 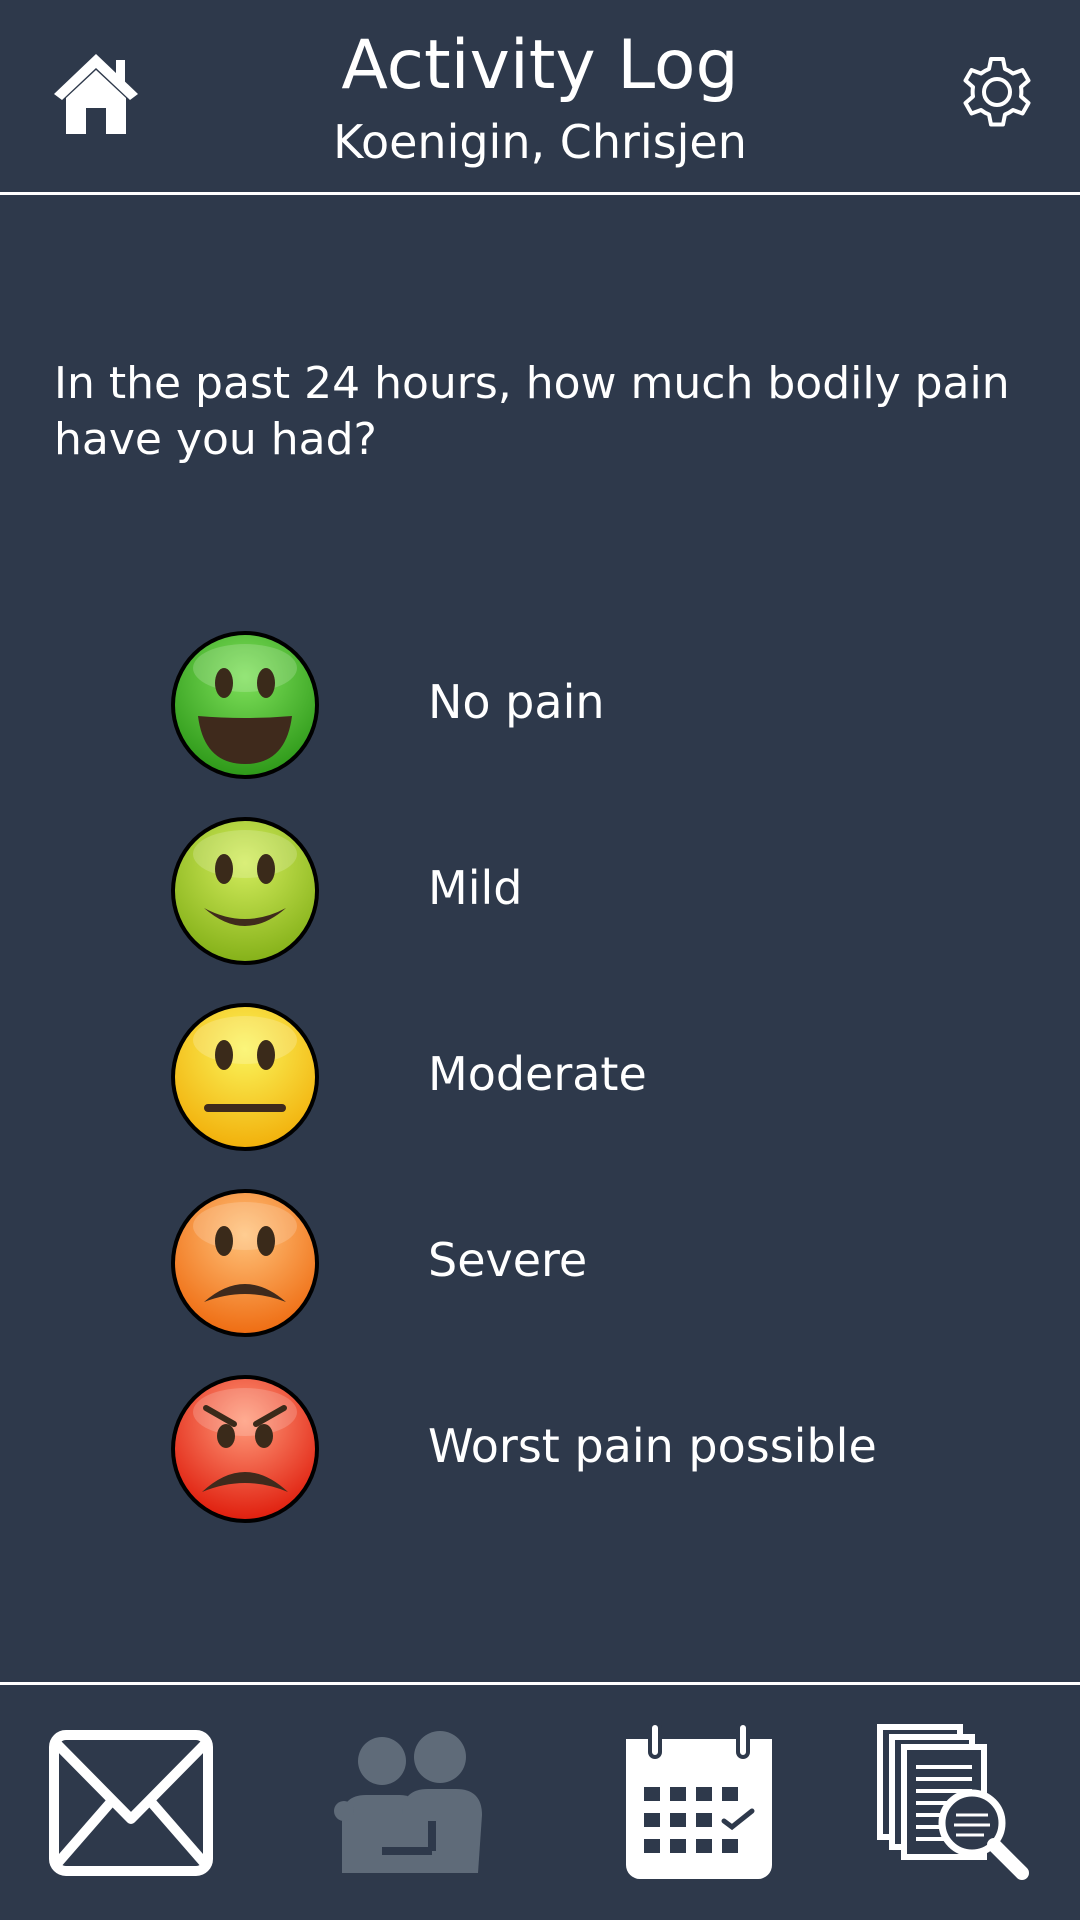 I want to click on option-label: Worst pain possible, so click(x=652, y=1446).